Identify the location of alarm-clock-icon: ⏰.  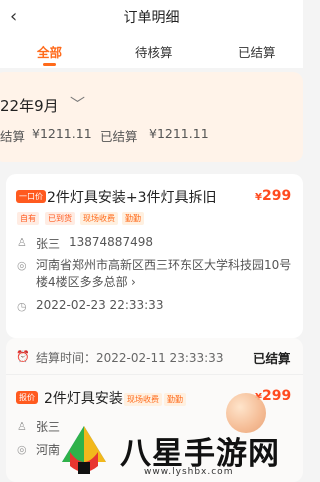
(23, 356).